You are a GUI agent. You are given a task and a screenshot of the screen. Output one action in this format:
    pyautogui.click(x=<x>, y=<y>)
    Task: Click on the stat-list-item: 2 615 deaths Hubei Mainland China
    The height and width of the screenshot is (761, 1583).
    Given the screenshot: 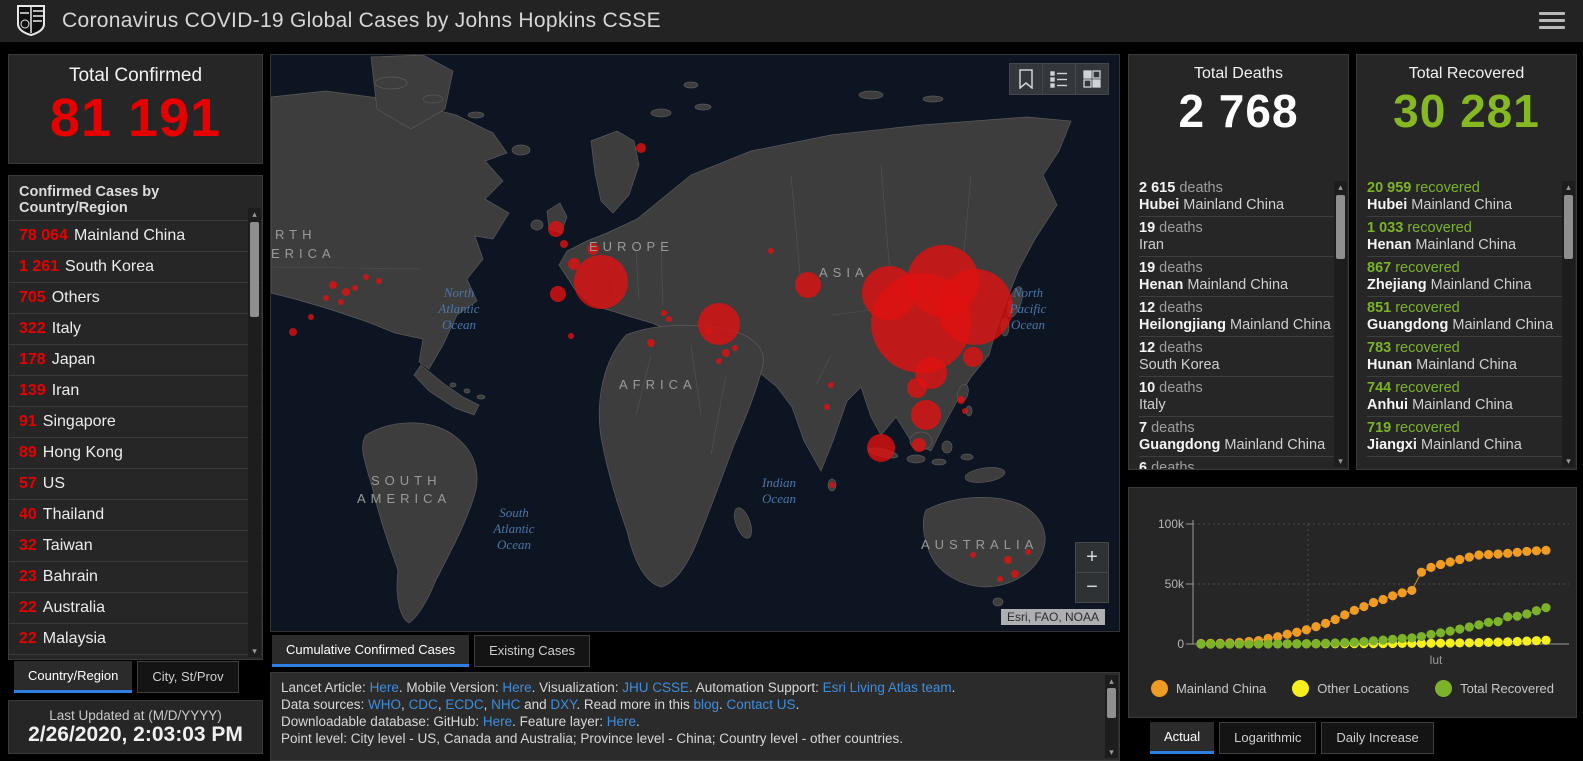 What is the action you would take?
    pyautogui.click(x=1236, y=197)
    